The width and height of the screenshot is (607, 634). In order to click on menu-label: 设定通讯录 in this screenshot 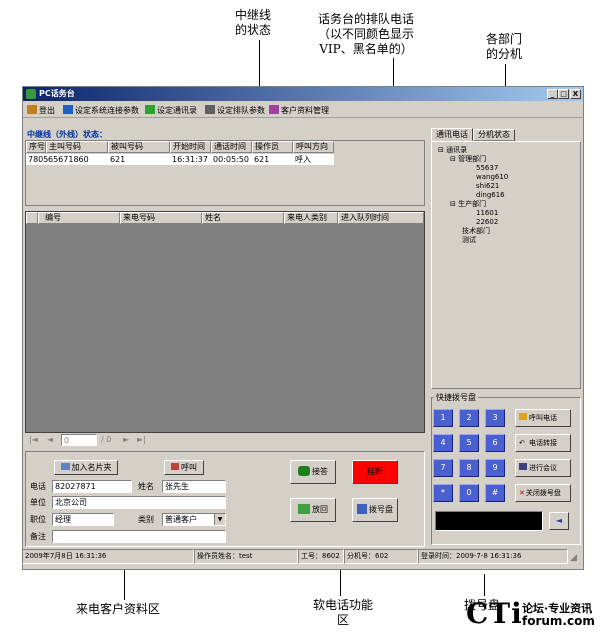, I will do `click(177, 110)`.